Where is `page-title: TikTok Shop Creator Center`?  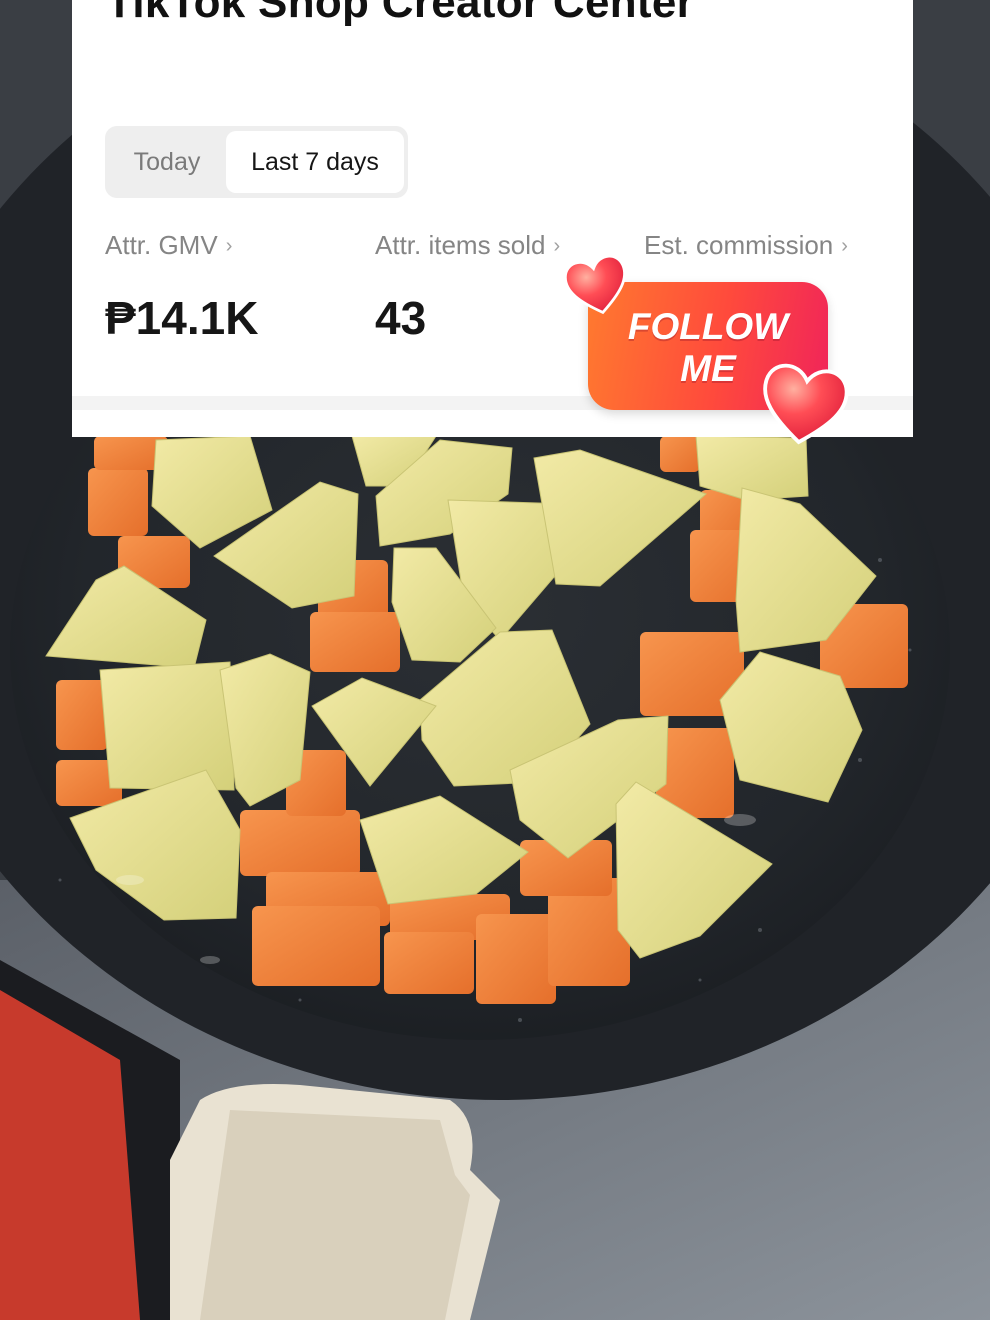 page-title: TikTok Shop Creator Center is located at coordinates (400, 13).